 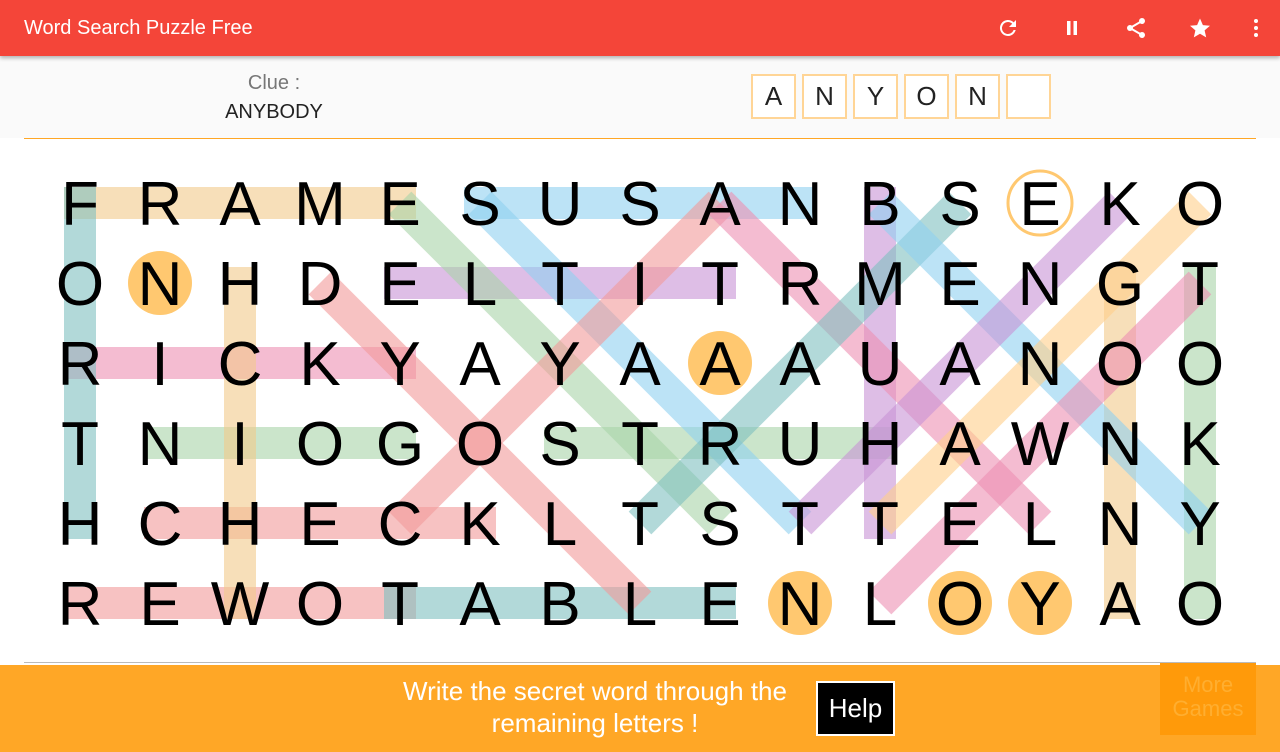 I want to click on more-line: More, so click(x=1208, y=684).